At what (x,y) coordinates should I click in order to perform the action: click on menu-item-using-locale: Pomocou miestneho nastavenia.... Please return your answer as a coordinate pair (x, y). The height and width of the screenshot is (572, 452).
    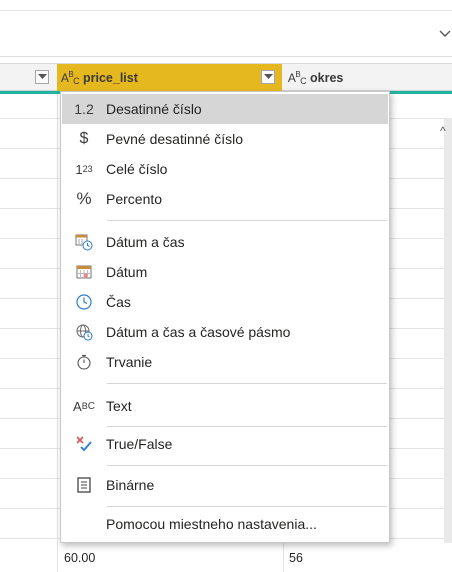
    Looking at the image, I should click on (225, 524).